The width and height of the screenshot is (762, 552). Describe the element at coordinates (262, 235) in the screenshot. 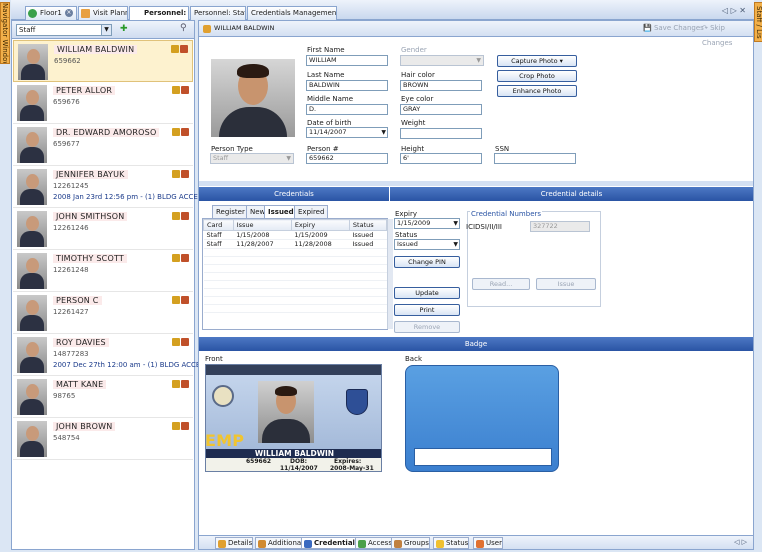

I see `table-cell: 1/15/2008` at that location.